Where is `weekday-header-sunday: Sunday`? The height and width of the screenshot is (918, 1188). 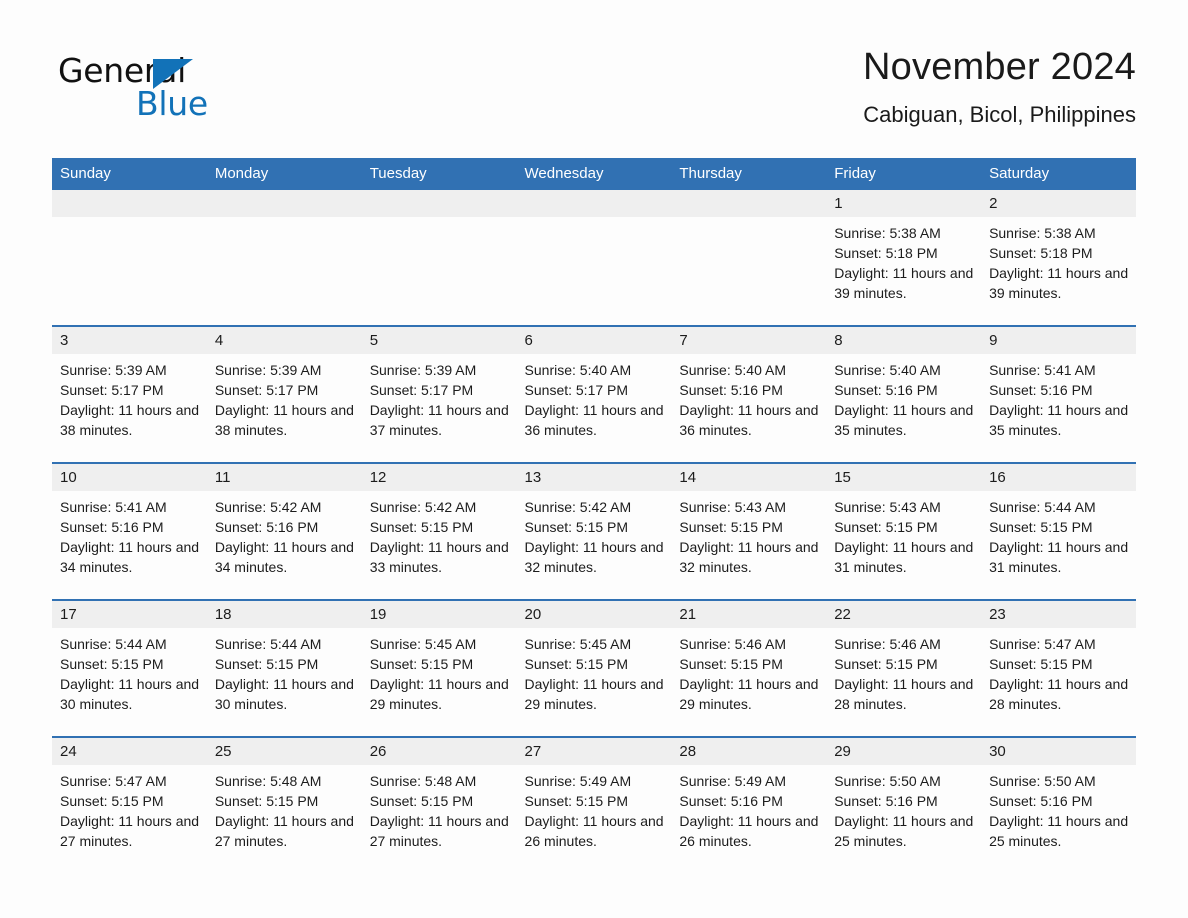
weekday-header-sunday: Sunday is located at coordinates (129, 174).